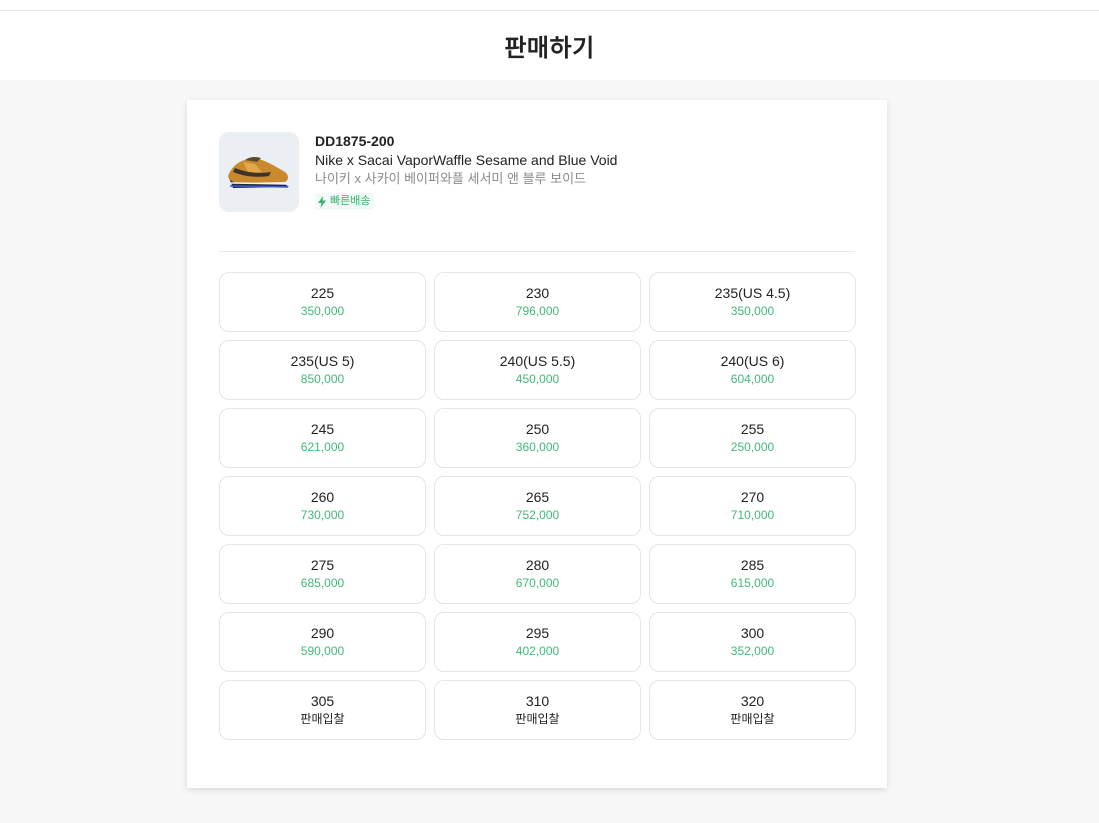  Describe the element at coordinates (322, 515) in the screenshot. I see `size-price: 730,000` at that location.